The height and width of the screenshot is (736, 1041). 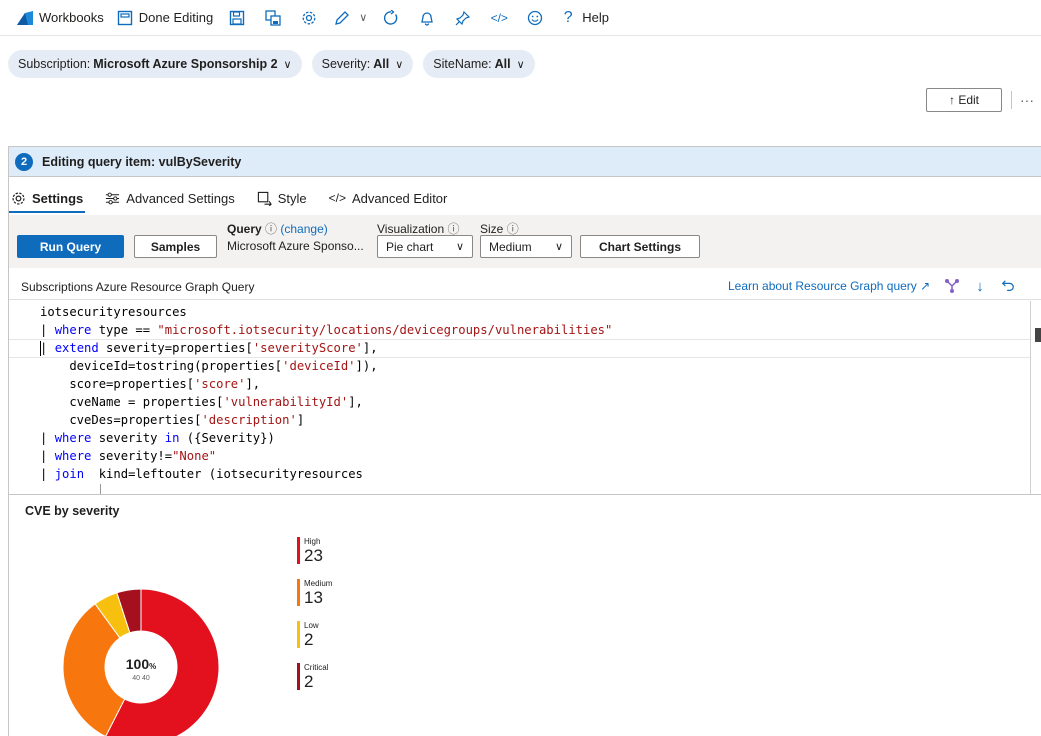 What do you see at coordinates (303, 229) in the screenshot?
I see `query-change-link: (change)` at bounding box center [303, 229].